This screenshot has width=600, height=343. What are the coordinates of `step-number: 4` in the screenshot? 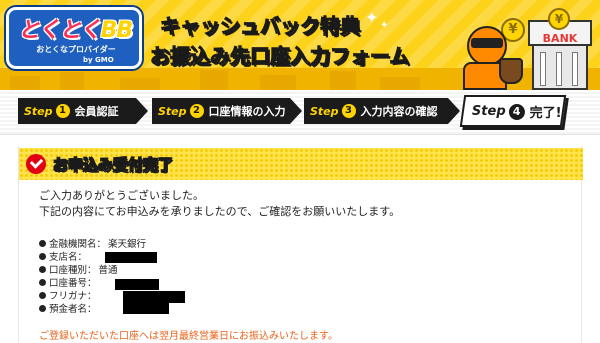 It's located at (516, 111).